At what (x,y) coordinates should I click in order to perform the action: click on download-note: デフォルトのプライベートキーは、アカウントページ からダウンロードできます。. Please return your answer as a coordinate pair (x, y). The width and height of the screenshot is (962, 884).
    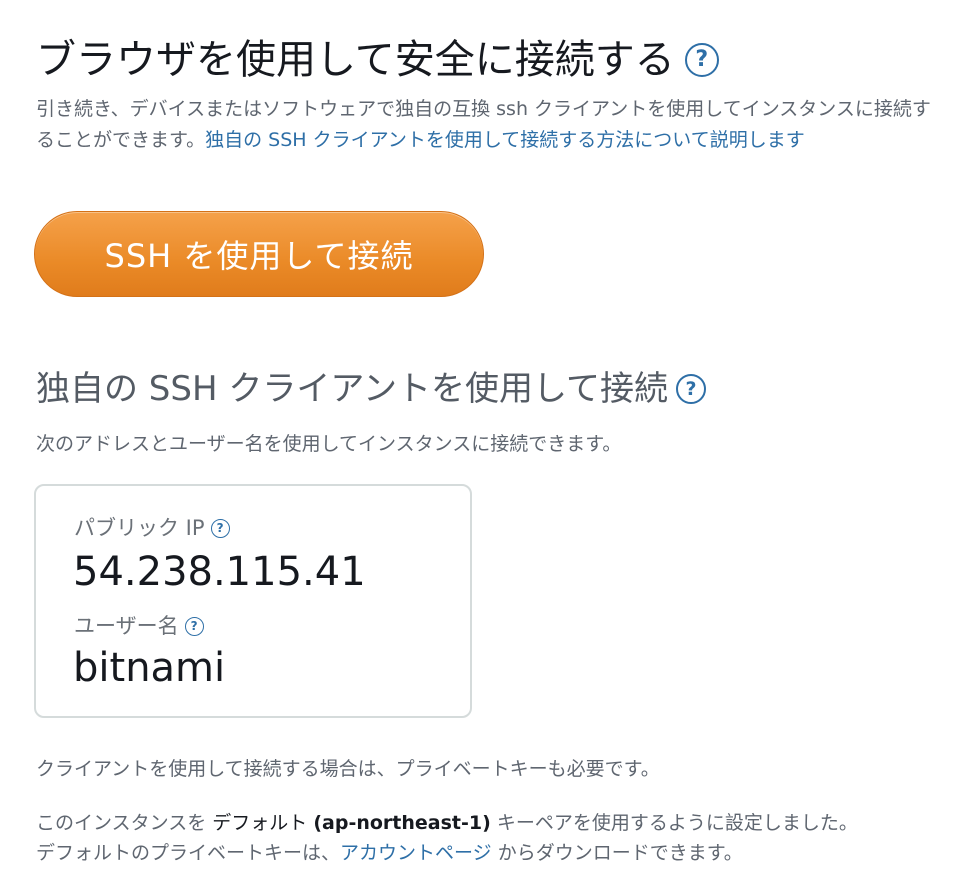
    Looking at the image, I should click on (389, 853).